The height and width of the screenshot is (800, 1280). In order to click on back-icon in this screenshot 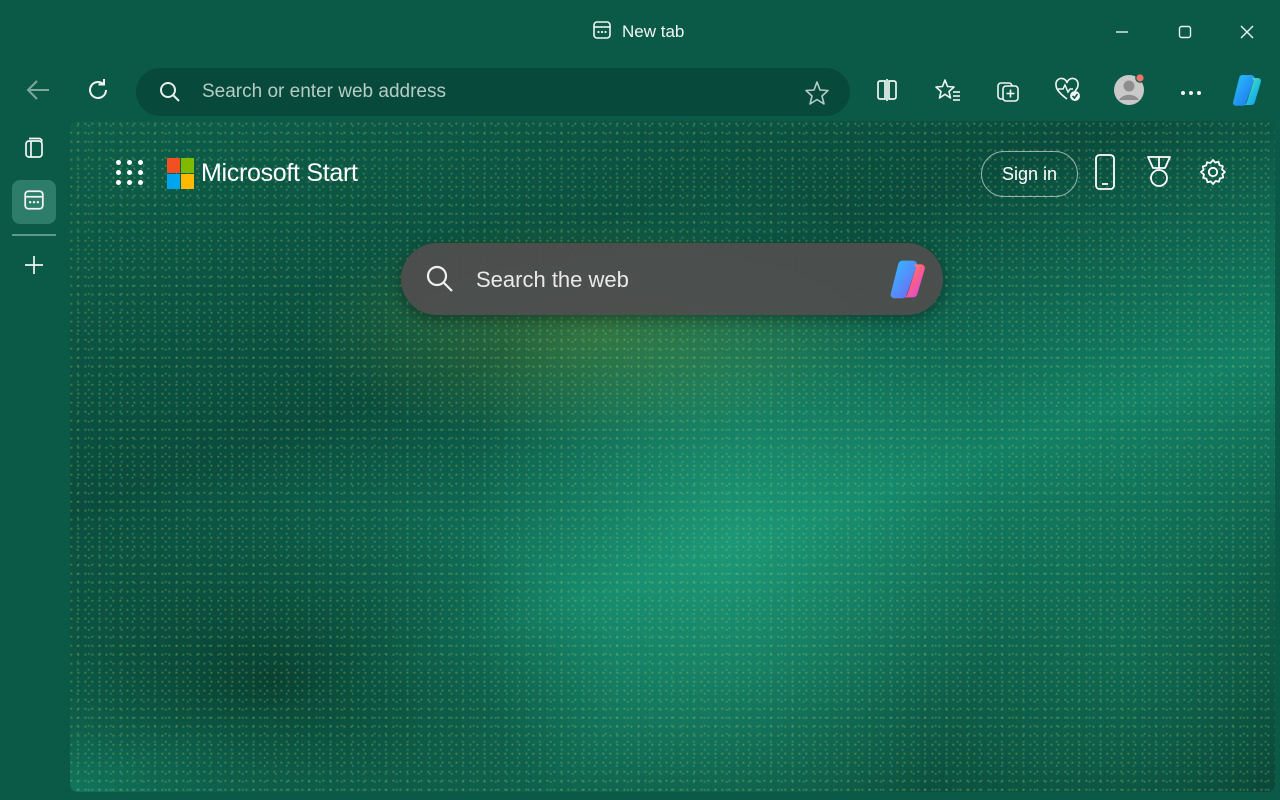, I will do `click(38, 92)`.